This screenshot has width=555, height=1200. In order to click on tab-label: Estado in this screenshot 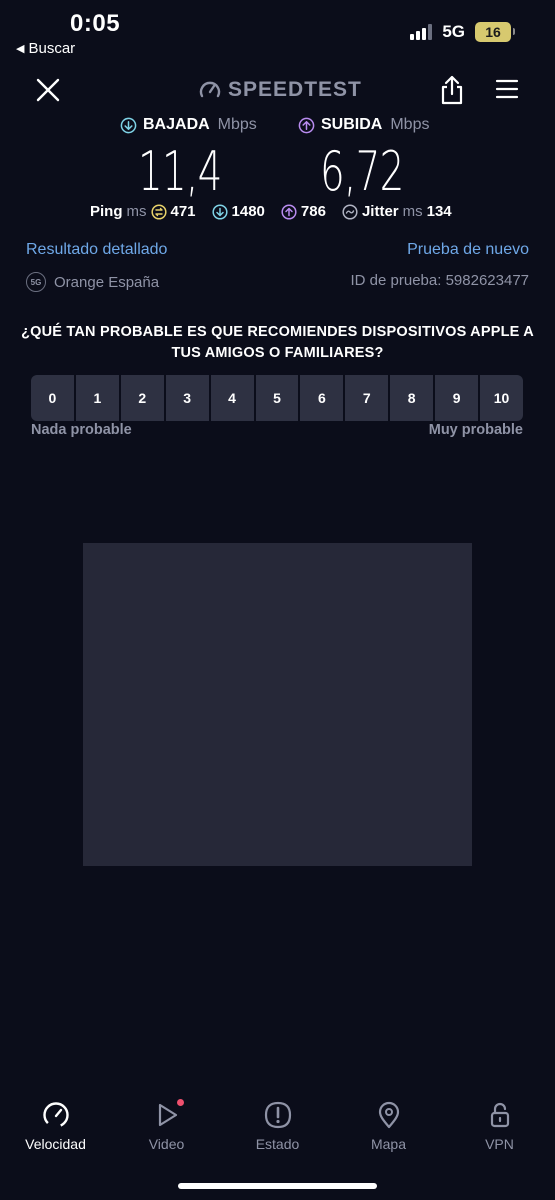, I will do `click(277, 1144)`.